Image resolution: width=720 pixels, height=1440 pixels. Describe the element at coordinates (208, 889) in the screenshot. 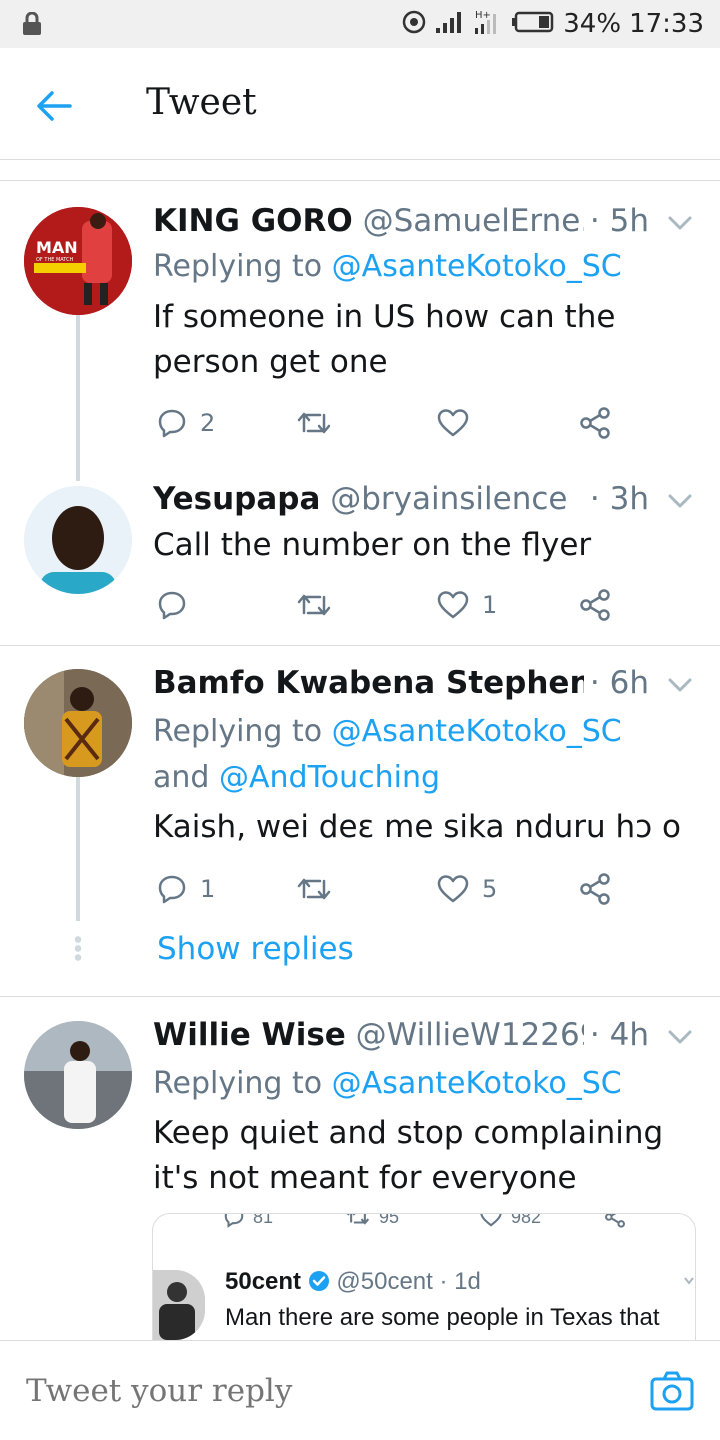

I see `reply-count: 1` at that location.